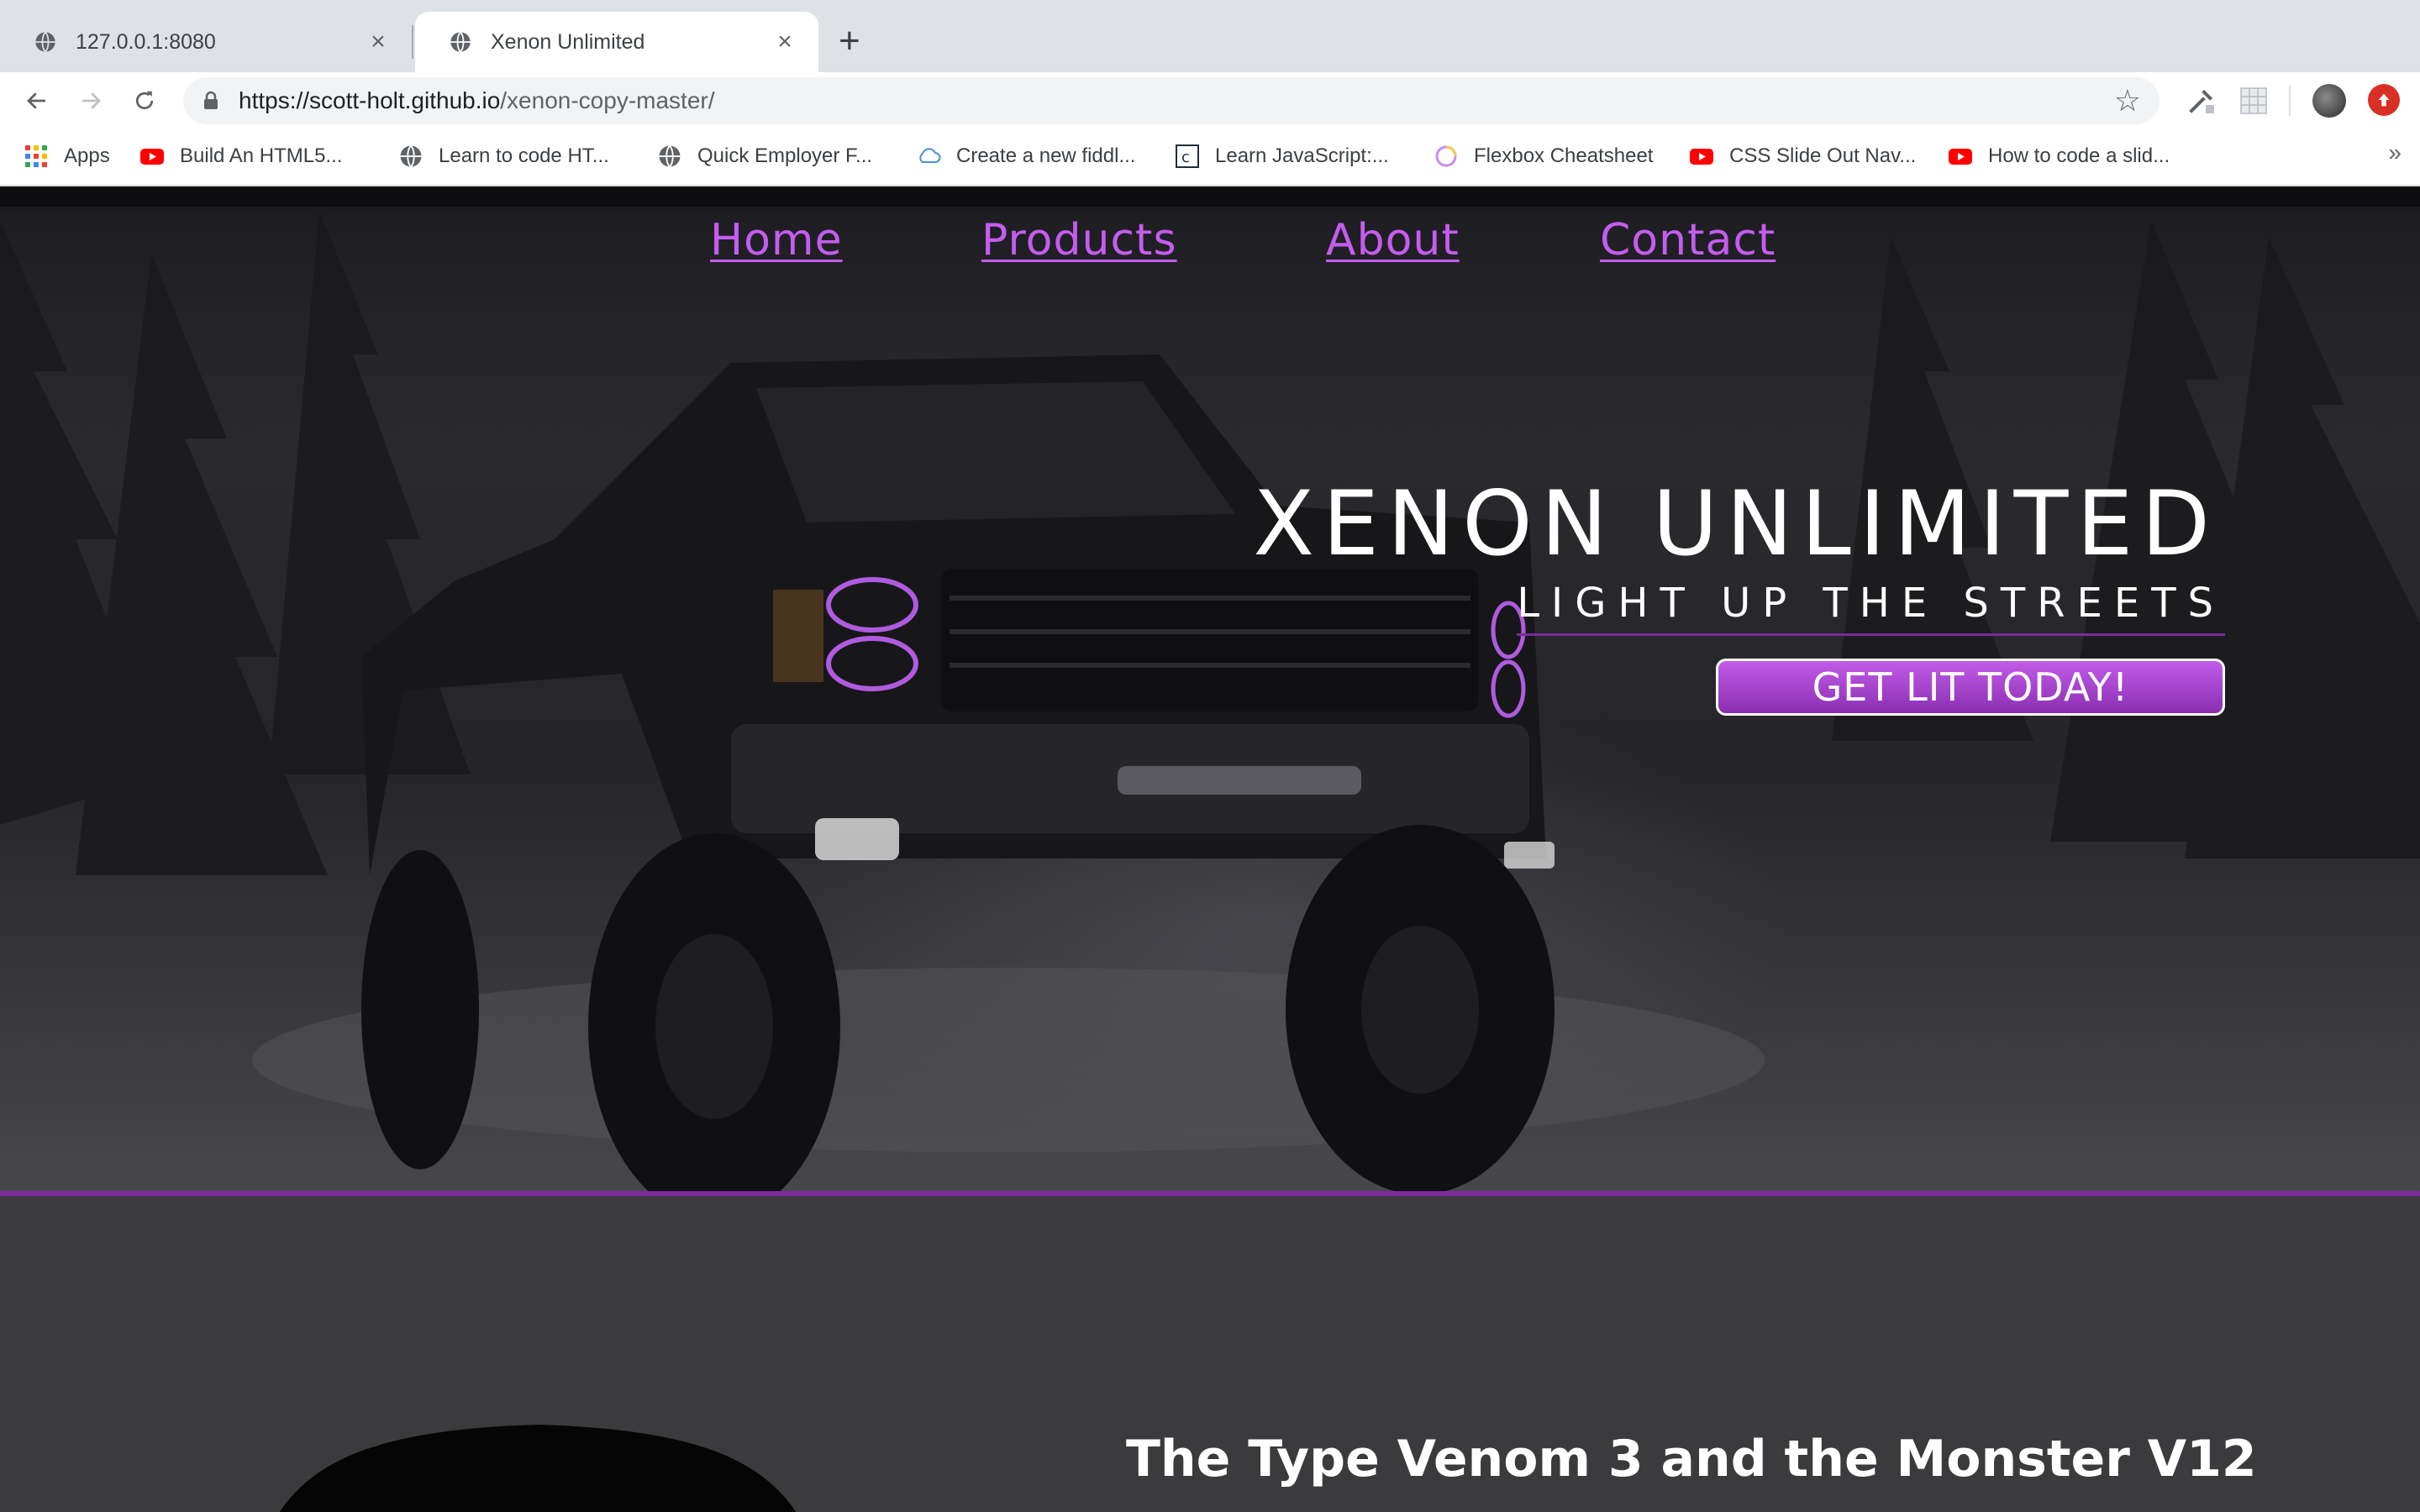 This screenshot has width=2420, height=1512. Describe the element at coordinates (1736, 523) in the screenshot. I see `hero-title: XENON UNLIMITED` at that location.